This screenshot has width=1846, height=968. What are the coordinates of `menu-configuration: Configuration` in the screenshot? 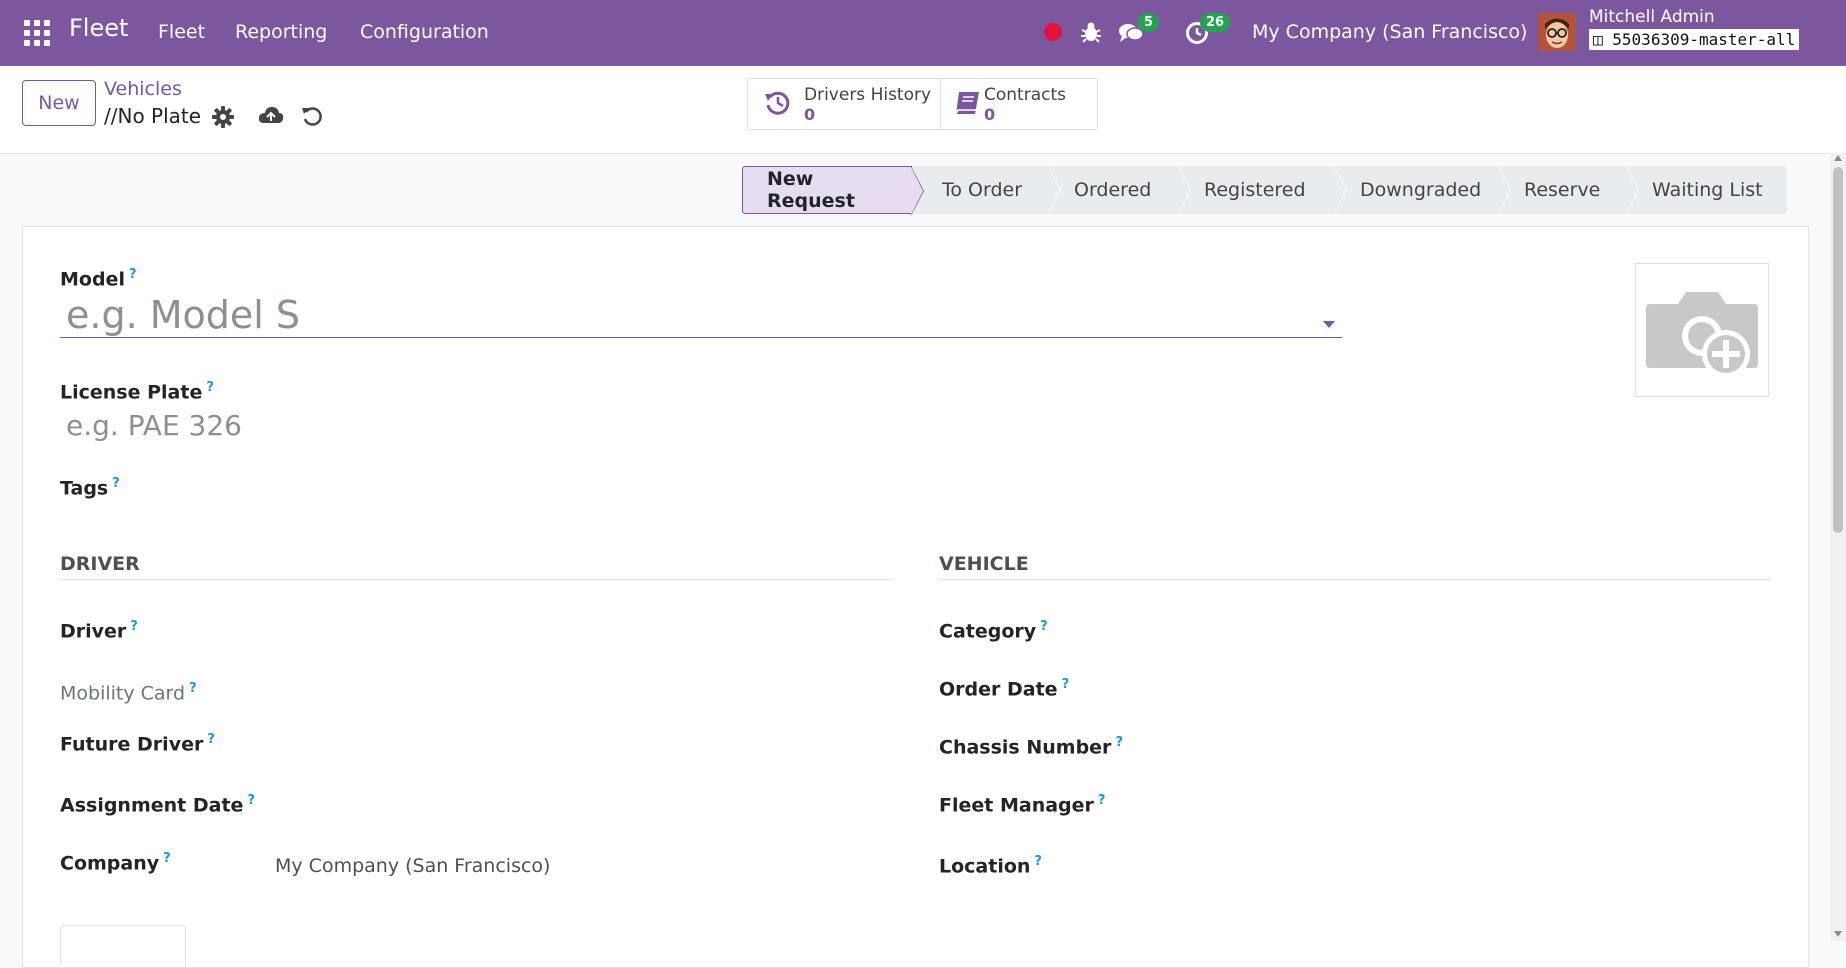 It's located at (424, 32).